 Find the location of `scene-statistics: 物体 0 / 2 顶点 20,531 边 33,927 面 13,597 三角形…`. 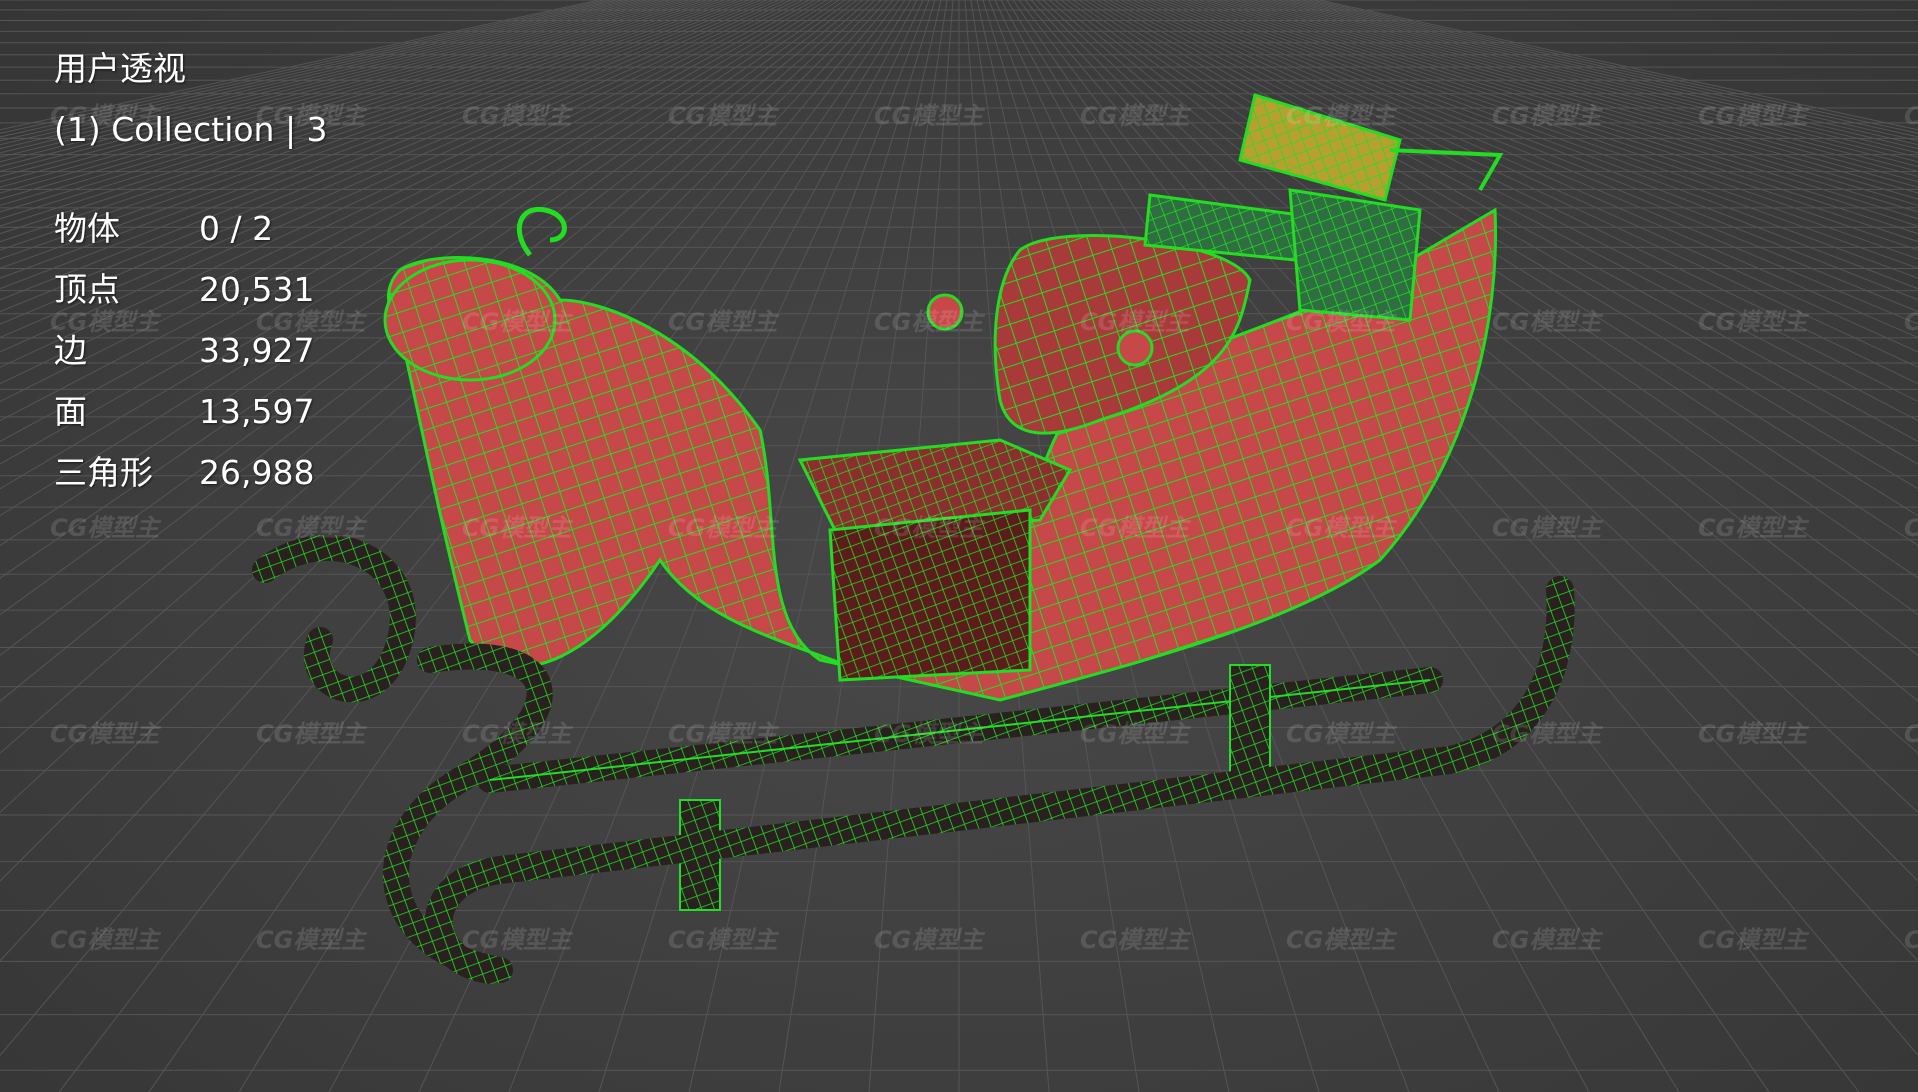

scene-statistics: 物体 0 / 2 顶点 20,531 边 33,927 面 13,597 三角形… is located at coordinates (191, 350).